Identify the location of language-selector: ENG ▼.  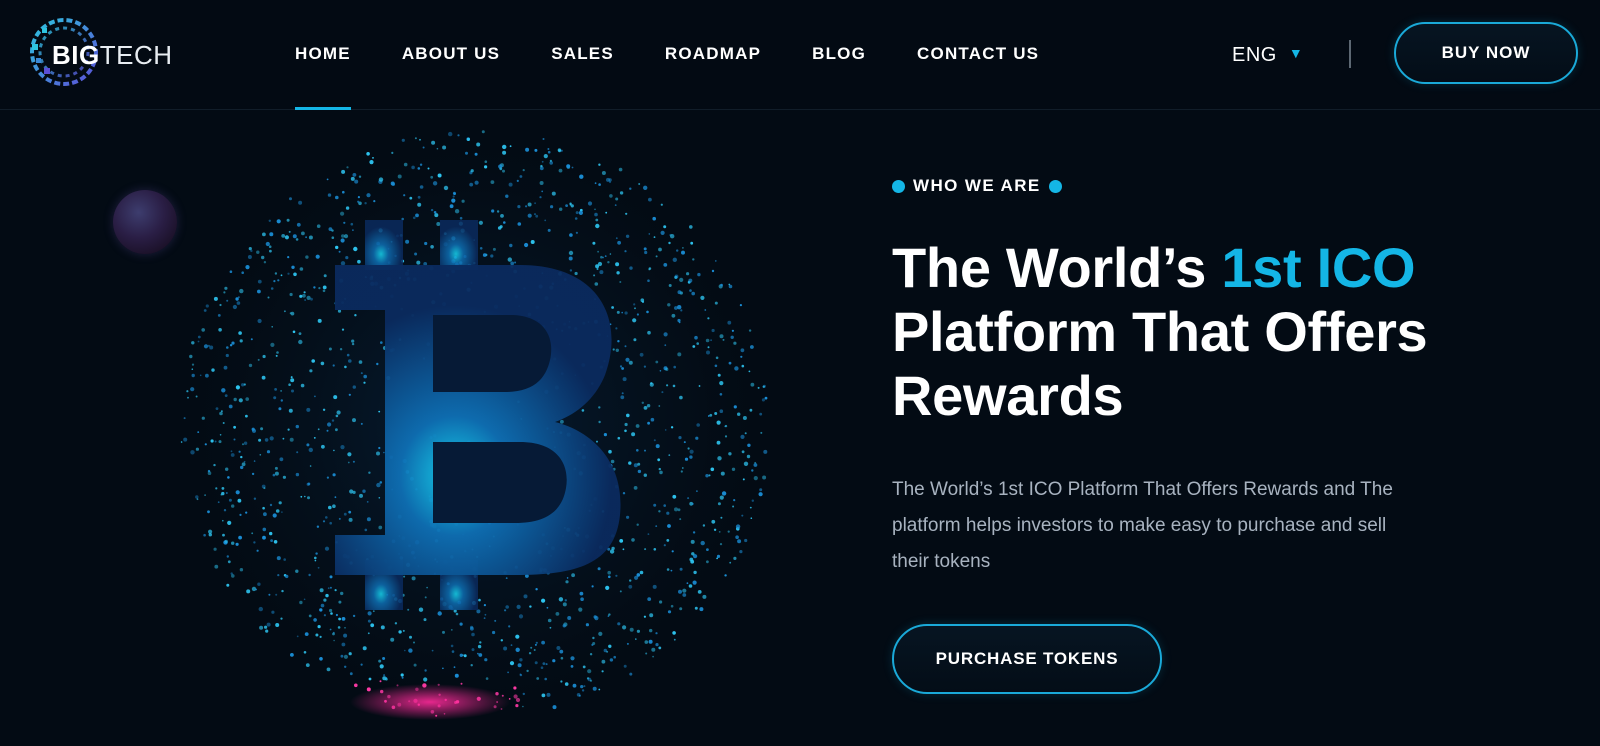
(1267, 55).